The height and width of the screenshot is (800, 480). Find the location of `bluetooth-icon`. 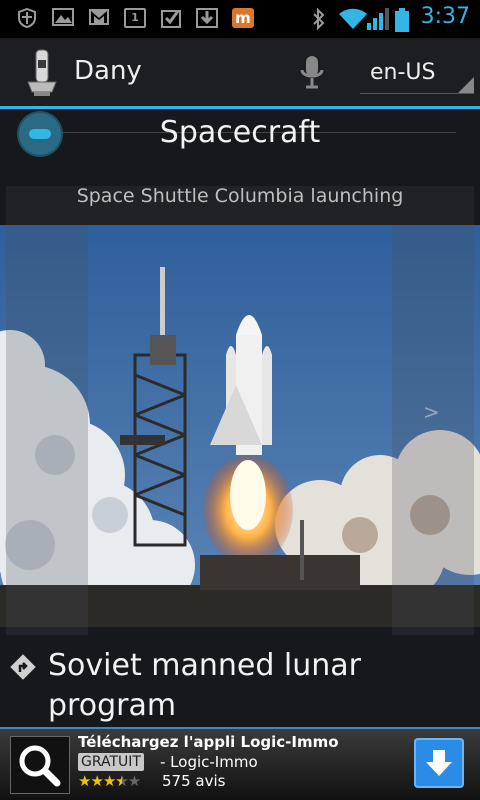

bluetooth-icon is located at coordinates (319, 19).